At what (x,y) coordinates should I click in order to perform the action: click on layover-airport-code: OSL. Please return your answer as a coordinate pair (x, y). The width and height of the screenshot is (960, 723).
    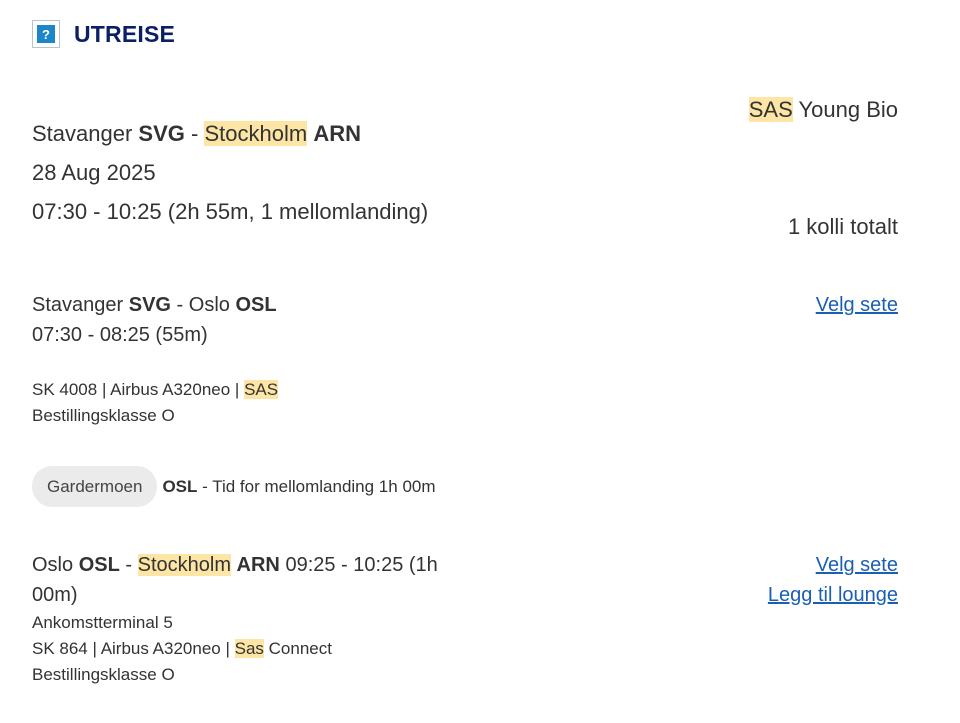
    Looking at the image, I should click on (180, 486).